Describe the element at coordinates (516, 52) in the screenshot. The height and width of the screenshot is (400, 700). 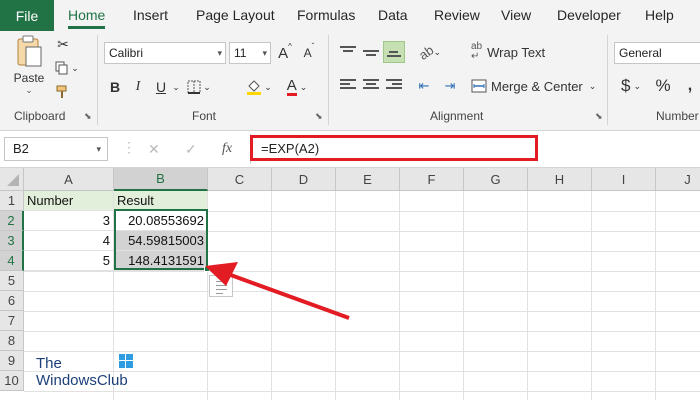
I see `wrap-text-label: Wrap Text` at that location.